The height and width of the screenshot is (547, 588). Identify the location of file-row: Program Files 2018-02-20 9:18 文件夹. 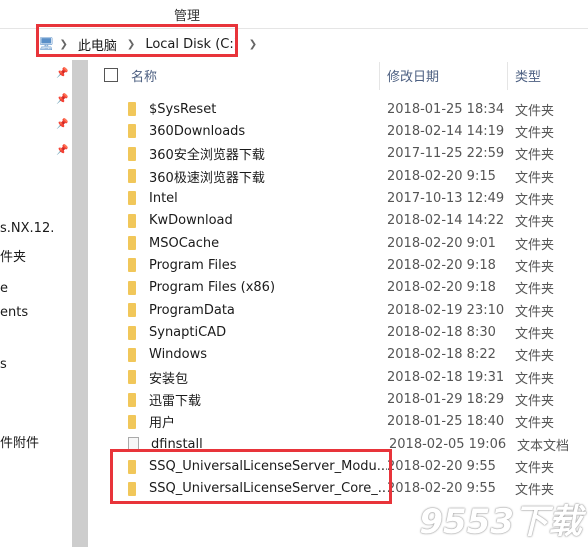
(358, 265).